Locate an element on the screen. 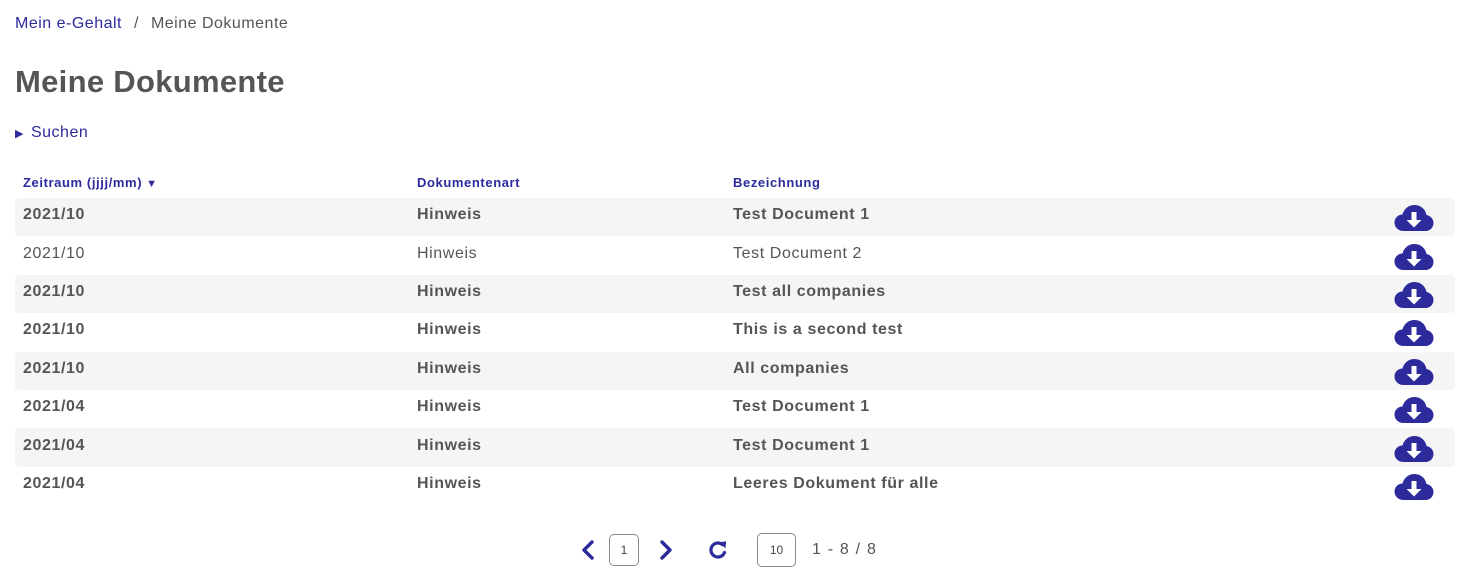 Image resolution: width=1475 pixels, height=588 pixels. search-toggle: ▶ Suchen is located at coordinates (51, 133).